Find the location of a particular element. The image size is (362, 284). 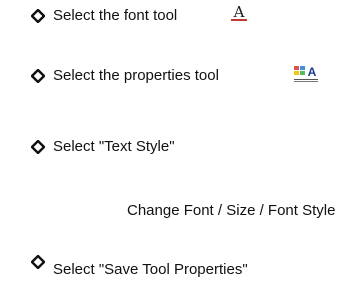

step-label: Select "Save Tool Properties" is located at coordinates (150, 269).